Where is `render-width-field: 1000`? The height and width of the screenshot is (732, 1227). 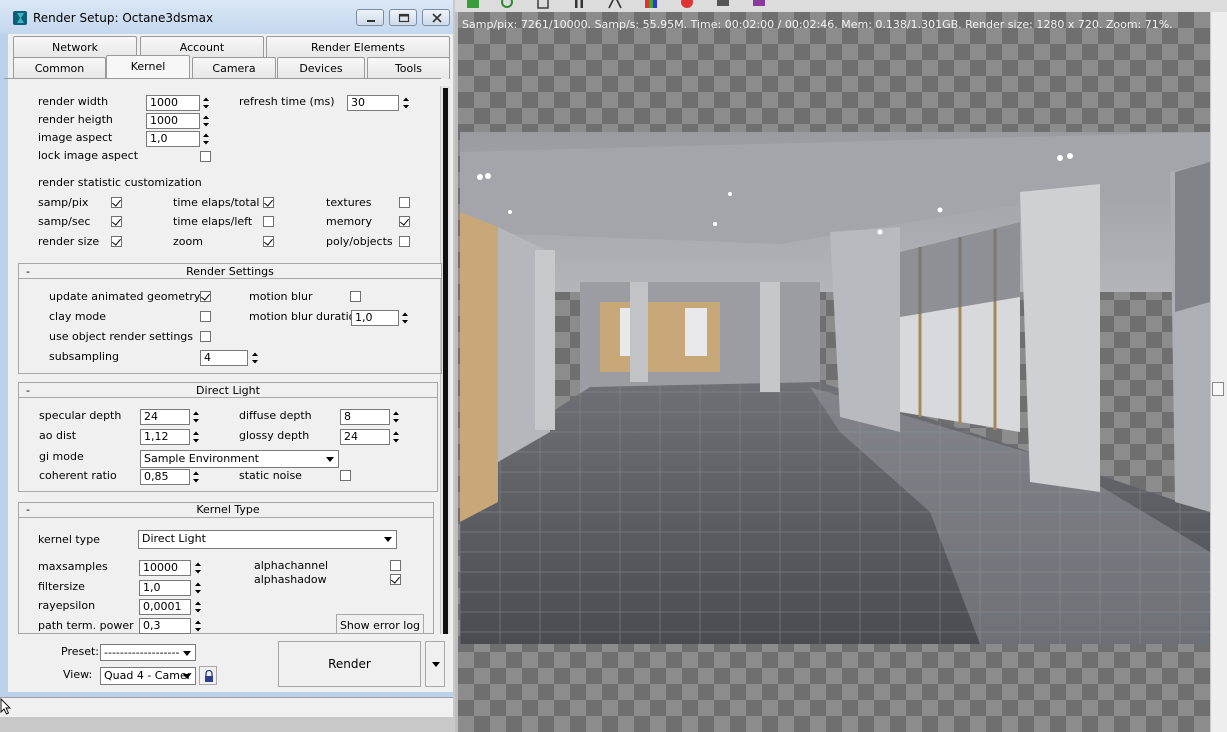
render-width-field: 1000 is located at coordinates (173, 103).